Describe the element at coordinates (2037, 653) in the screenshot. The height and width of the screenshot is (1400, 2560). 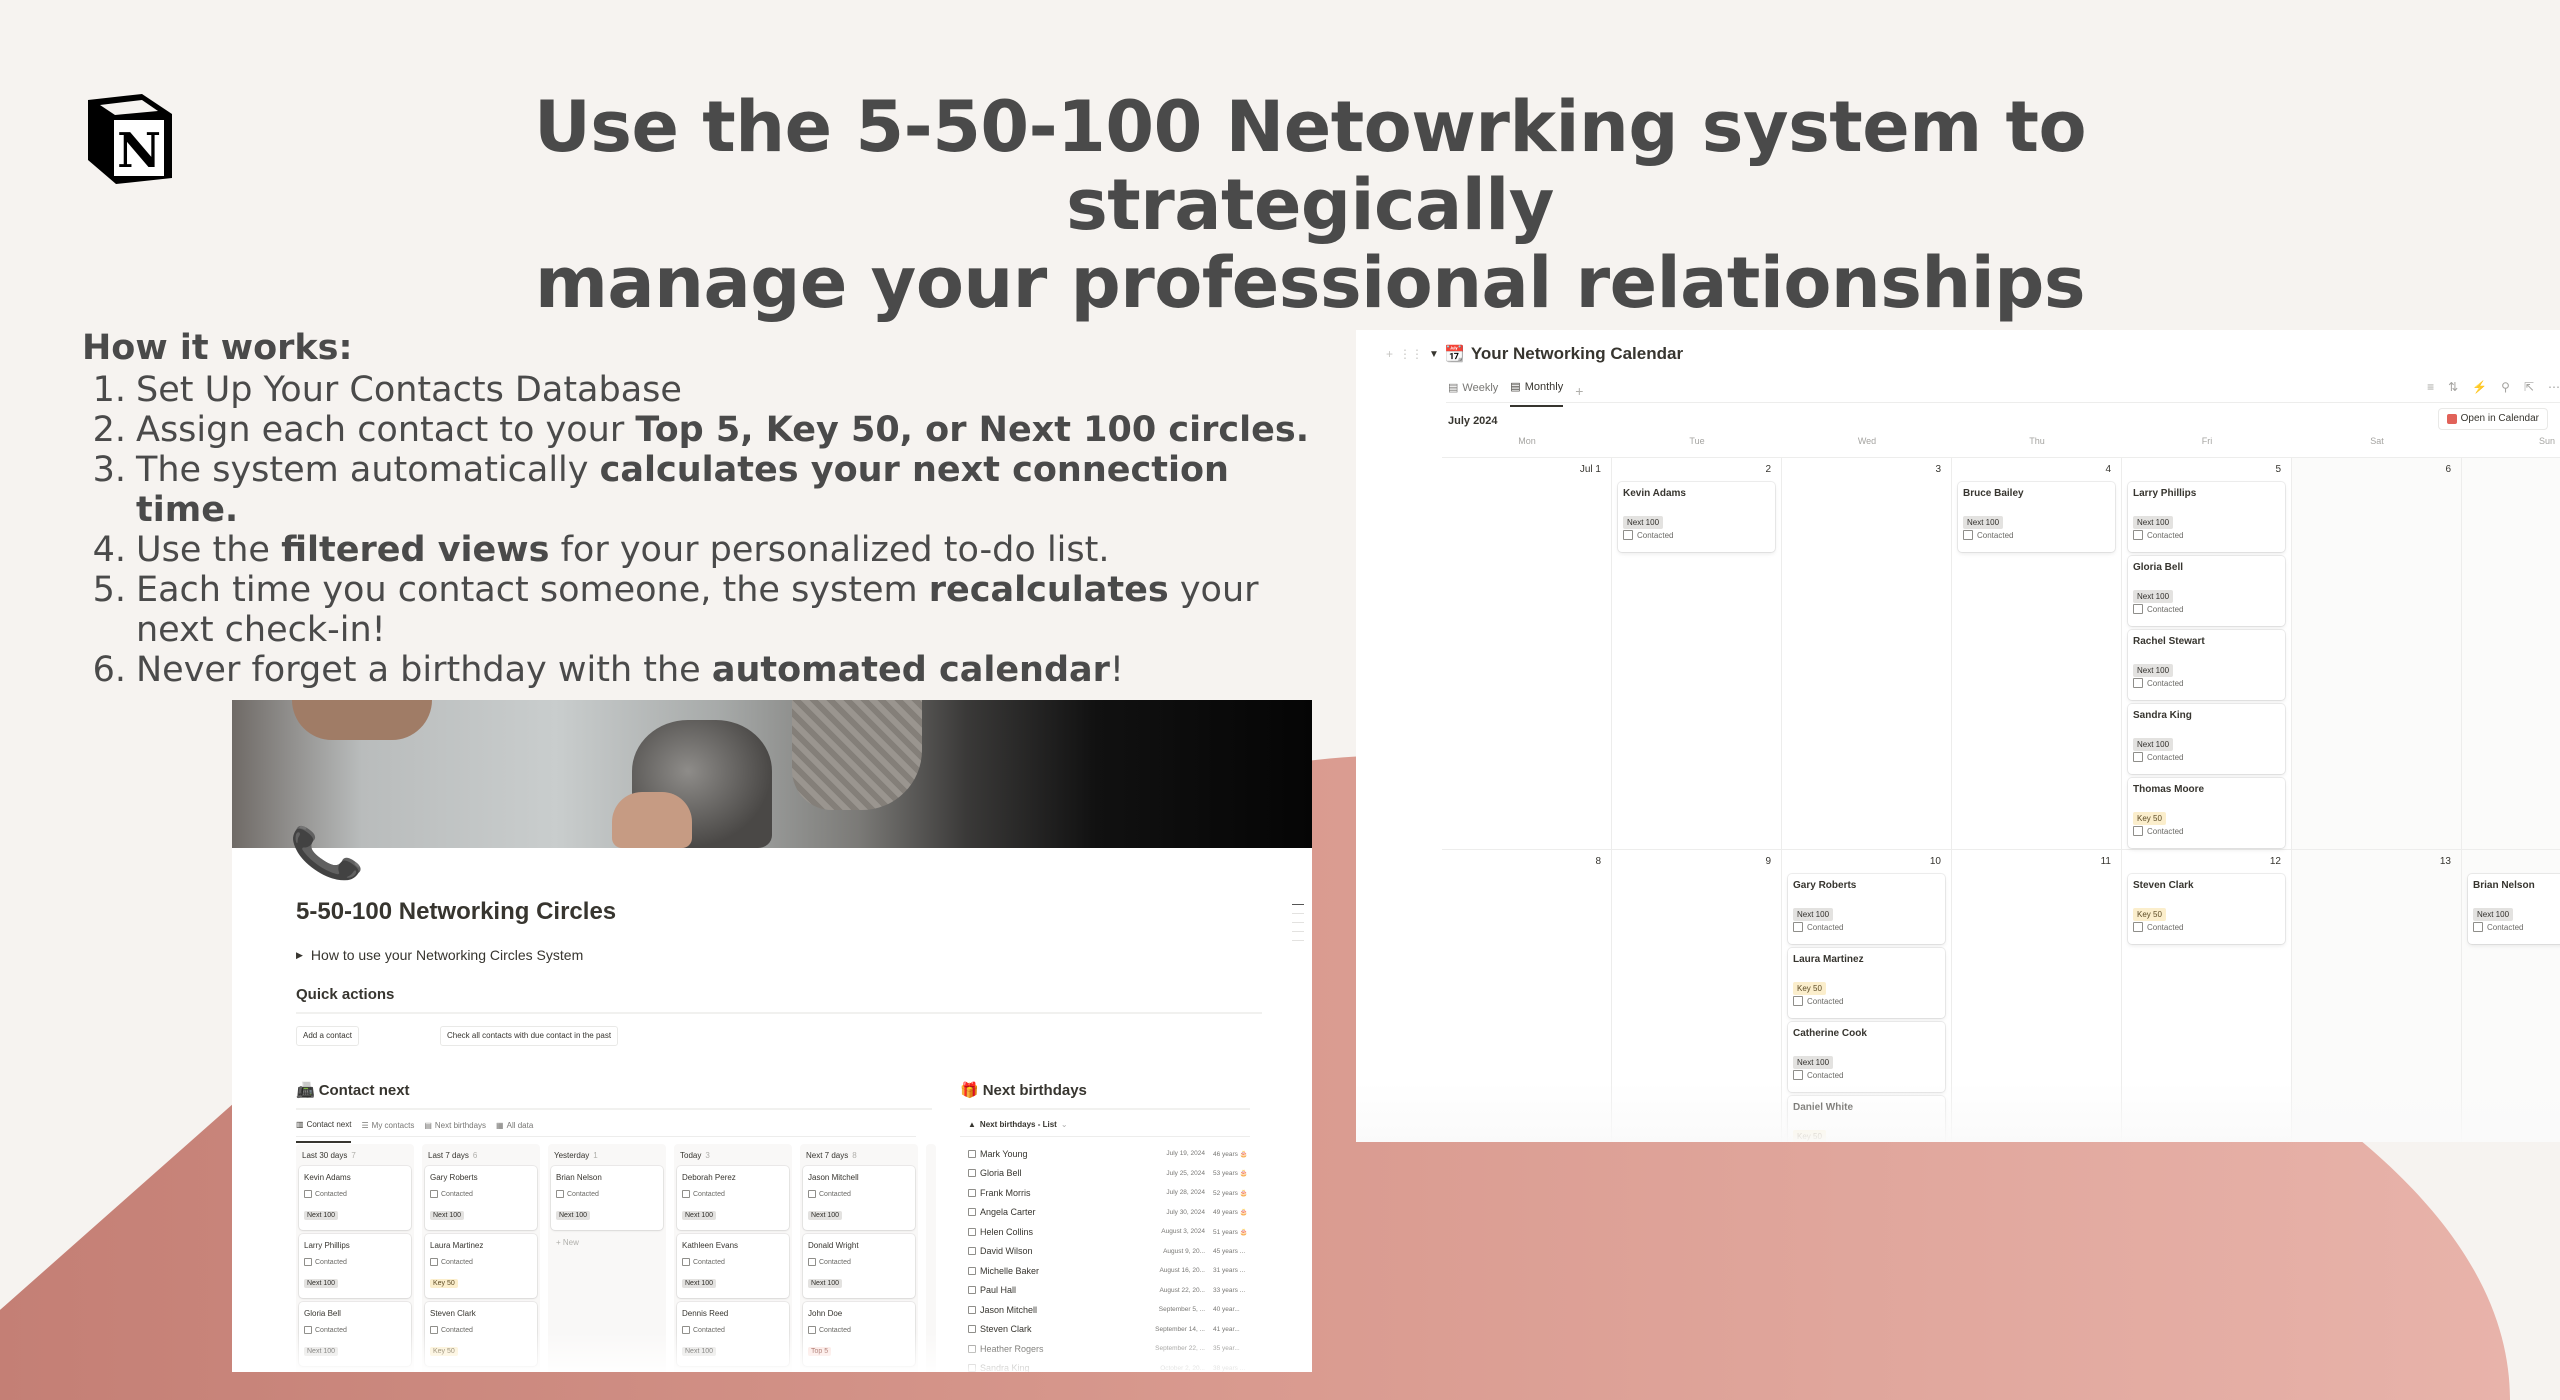
I see `calendar-day: 4 Bruce Bailey Next 100 Contacted` at that location.